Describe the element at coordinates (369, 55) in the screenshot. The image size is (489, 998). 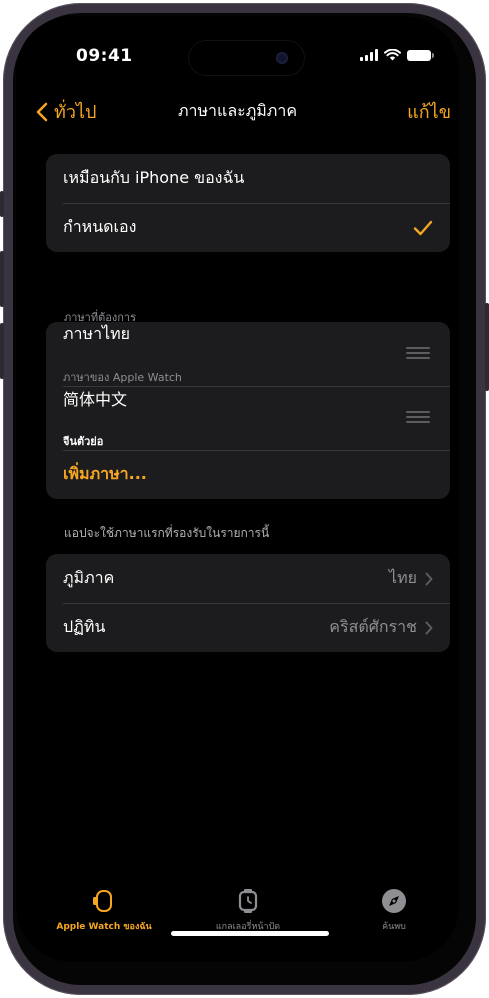
I see `cellular-signal-icon` at that location.